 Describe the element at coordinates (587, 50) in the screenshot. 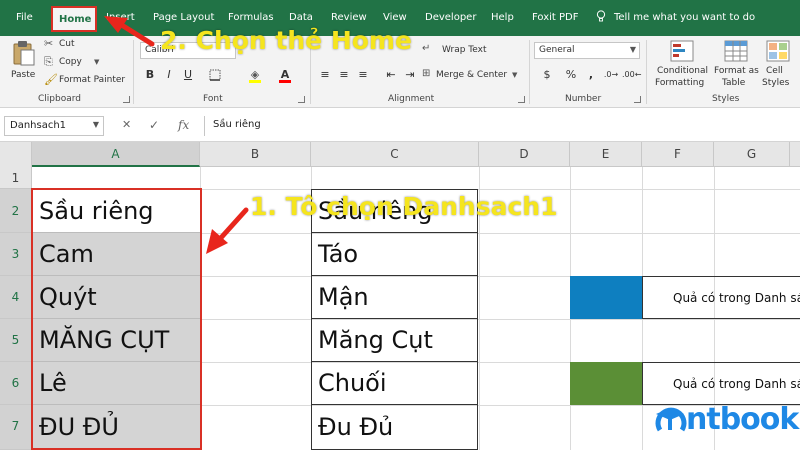

I see `number-format-combo: General ▼` at that location.